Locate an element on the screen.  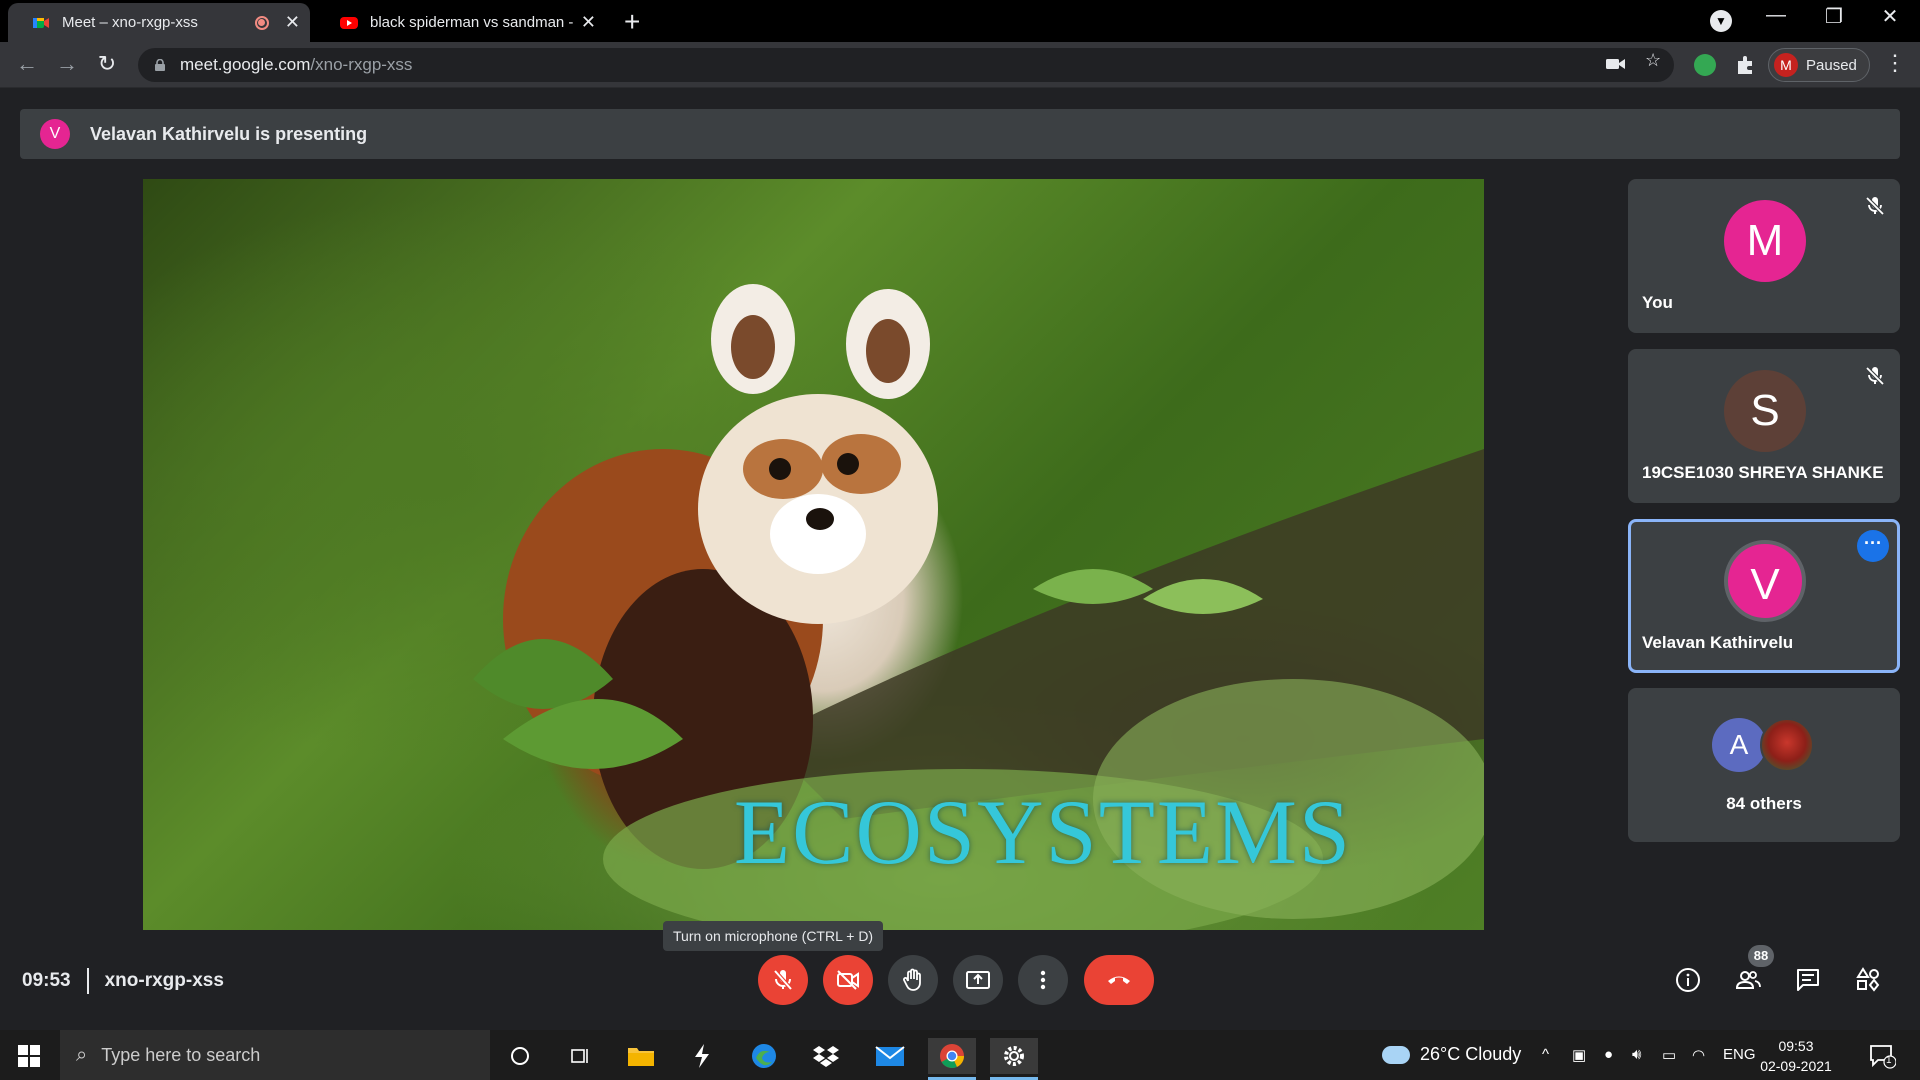
search-icon: ⌕ is located at coordinates (82, 1054).